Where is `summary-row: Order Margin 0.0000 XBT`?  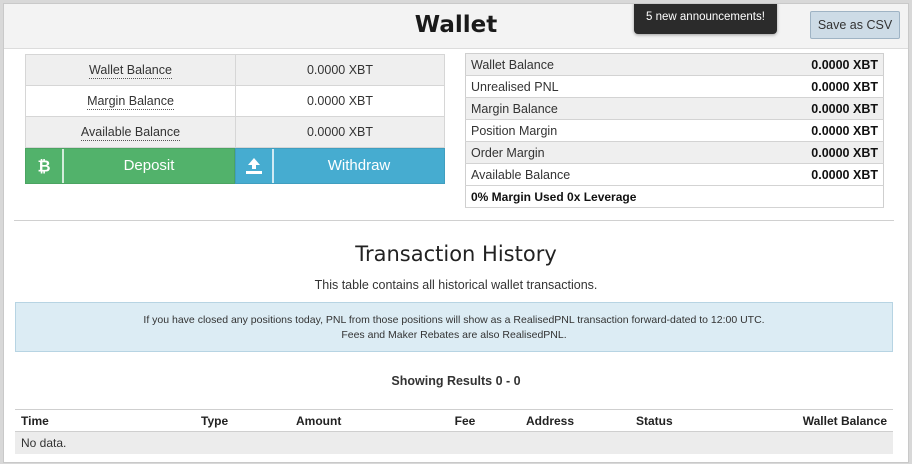 summary-row: Order Margin 0.0000 XBT is located at coordinates (674, 152).